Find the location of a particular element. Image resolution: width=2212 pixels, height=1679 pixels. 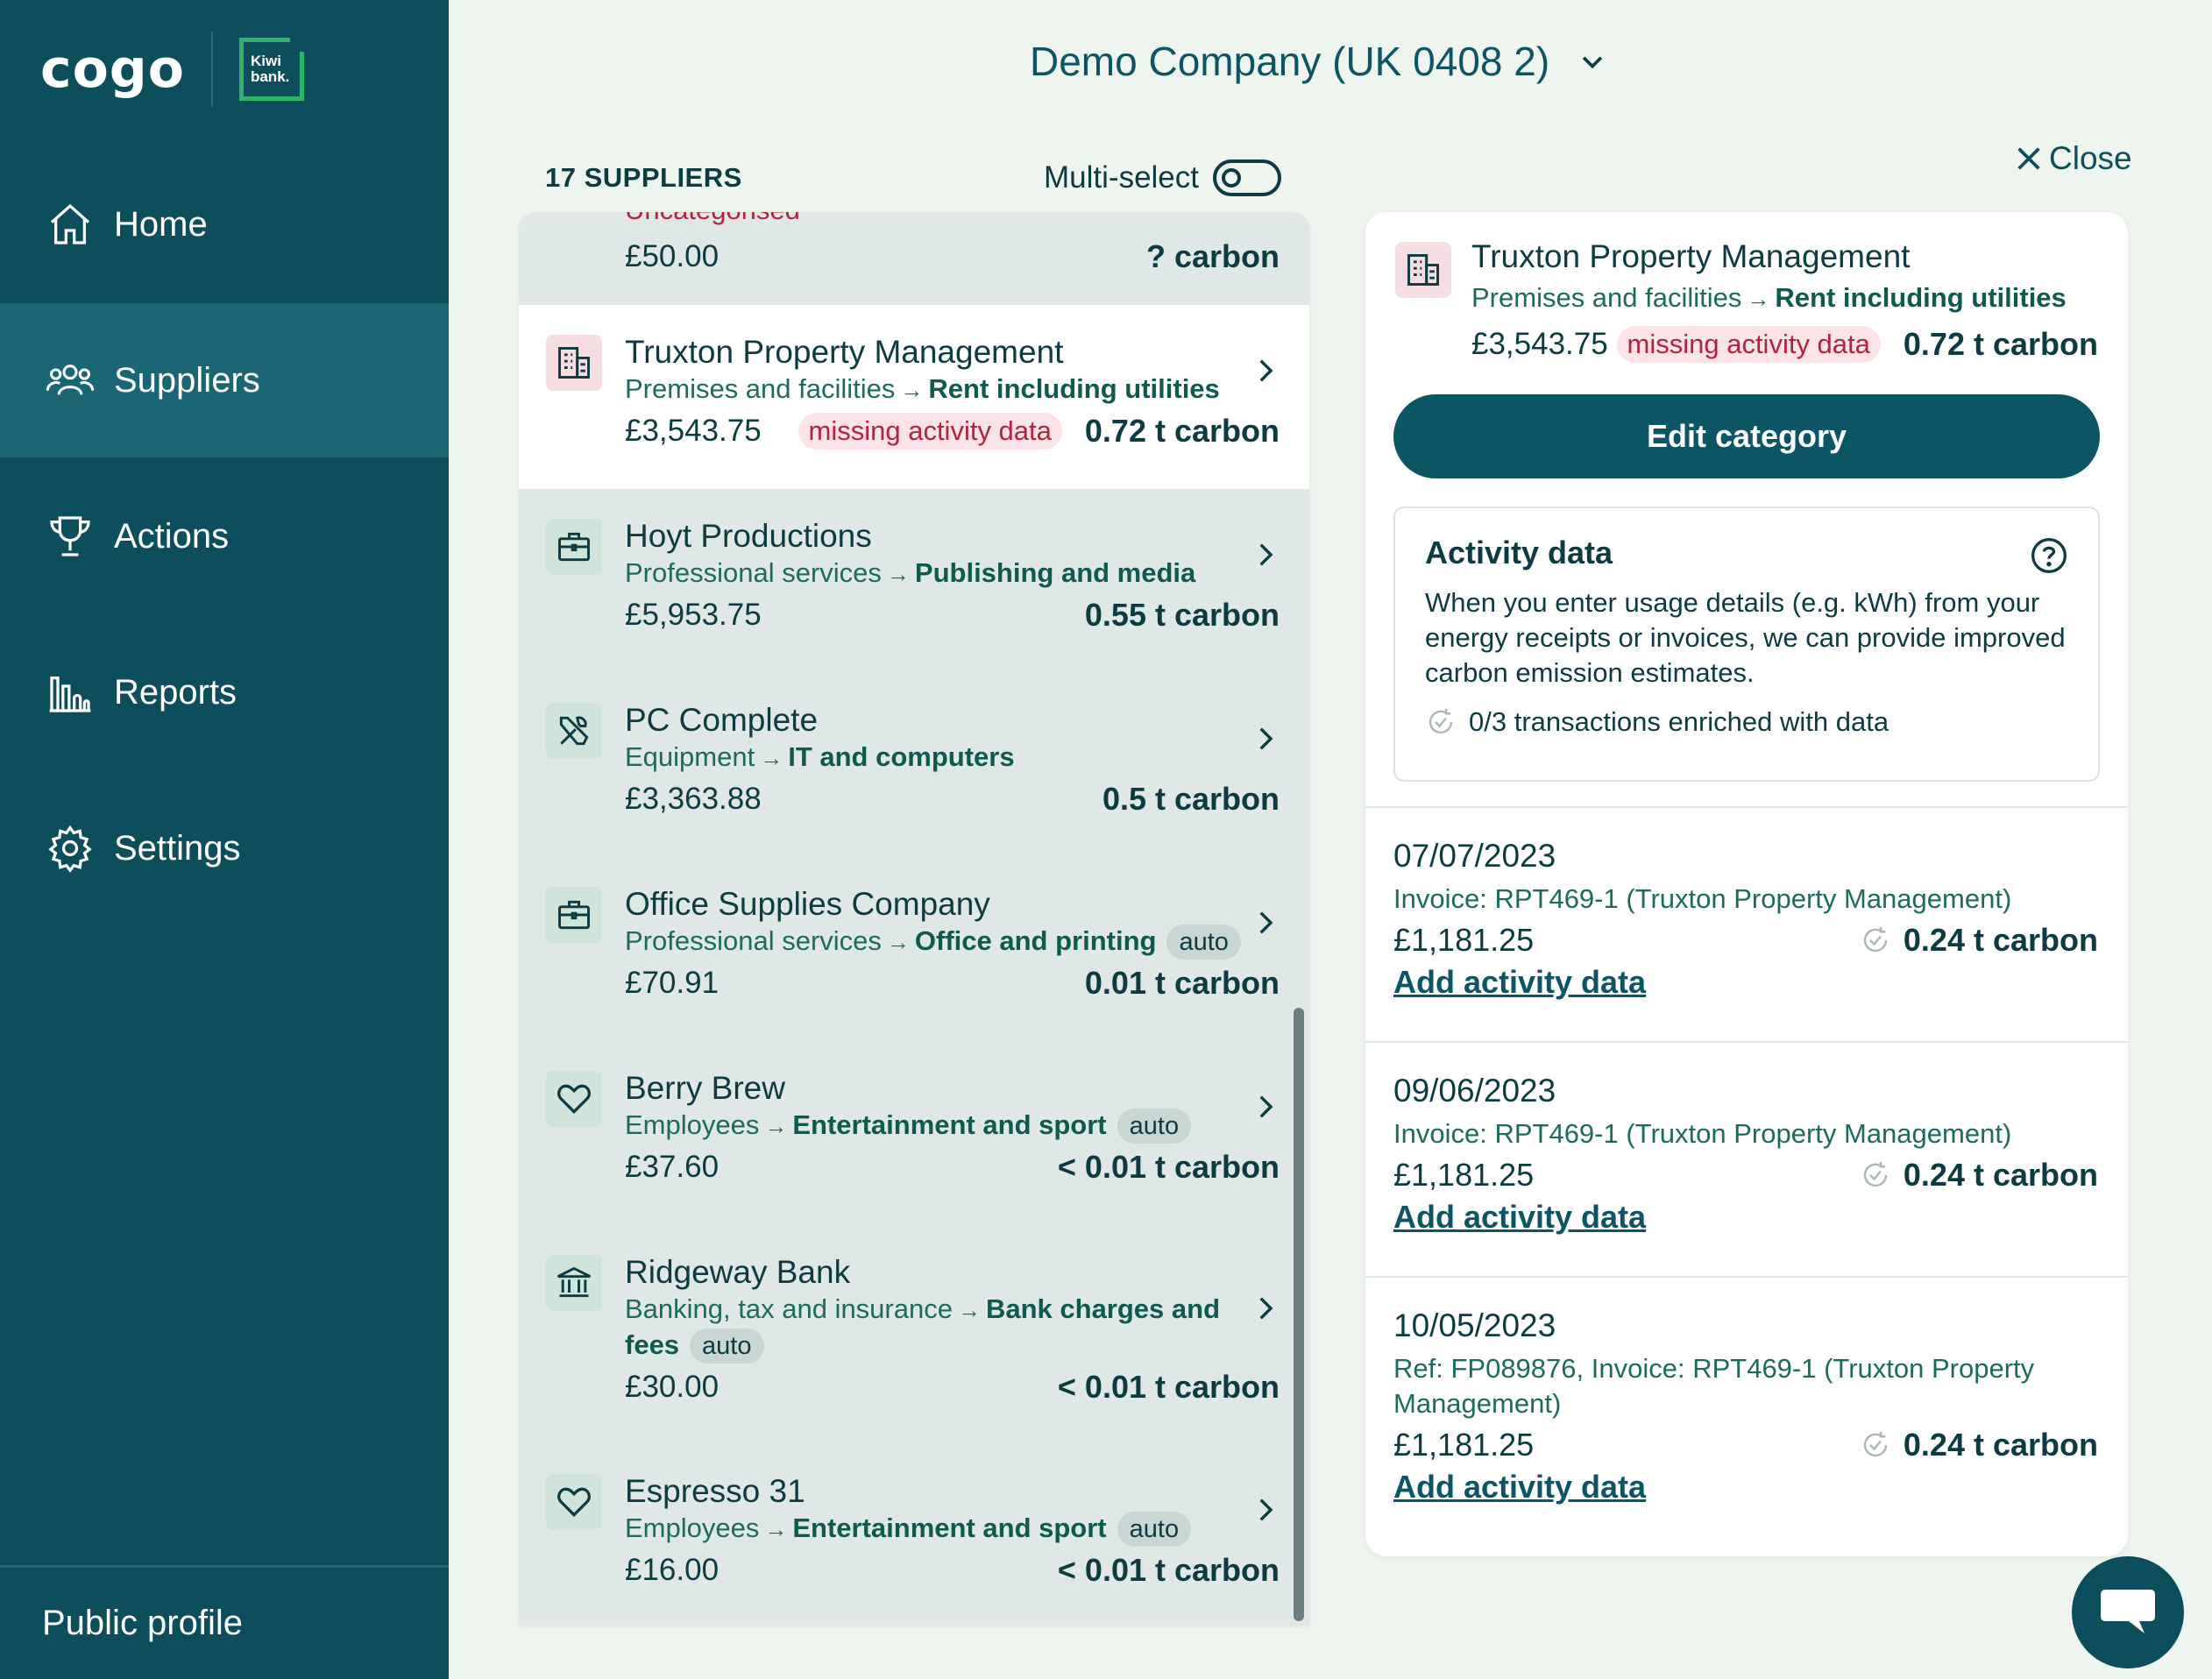

supplier-name: Truxton Property Management is located at coordinates (844, 352).